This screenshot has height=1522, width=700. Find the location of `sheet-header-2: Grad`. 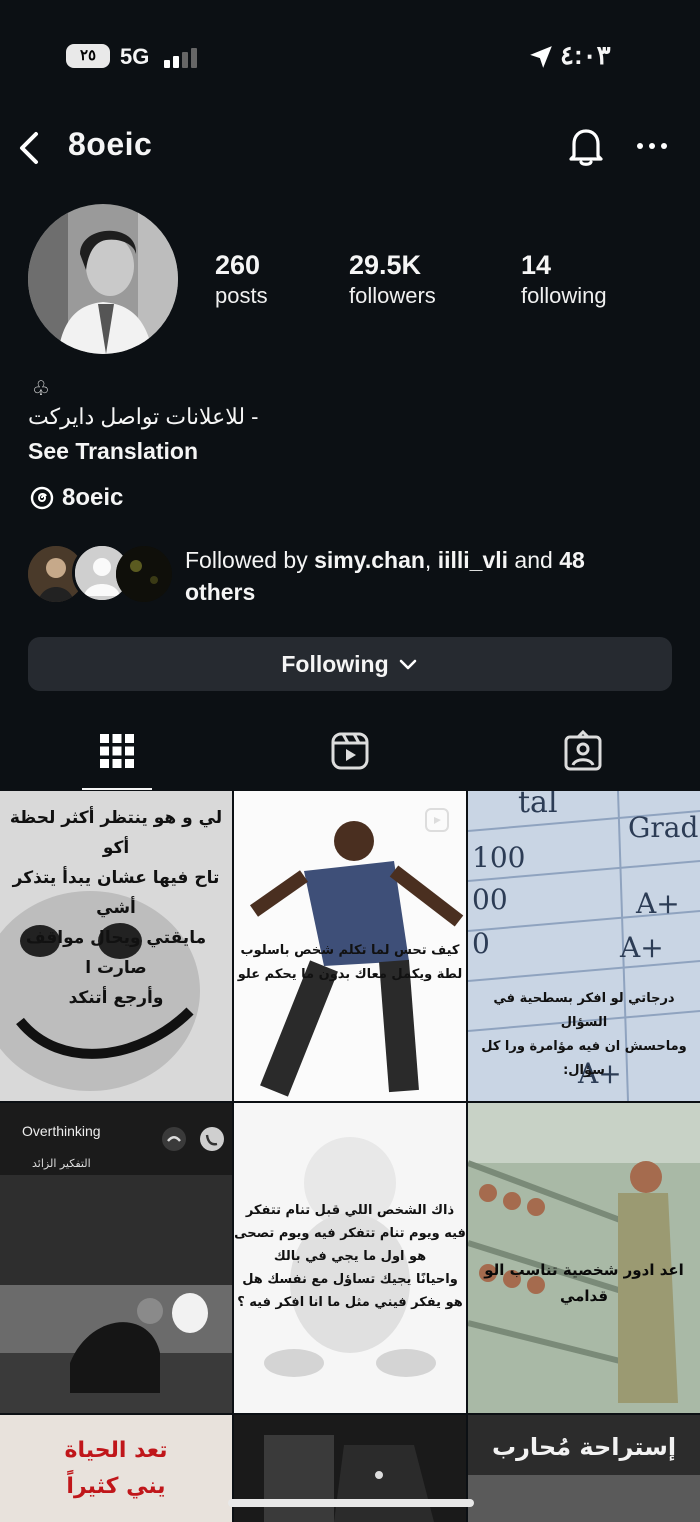

sheet-header-2: Grad is located at coordinates (663, 827).